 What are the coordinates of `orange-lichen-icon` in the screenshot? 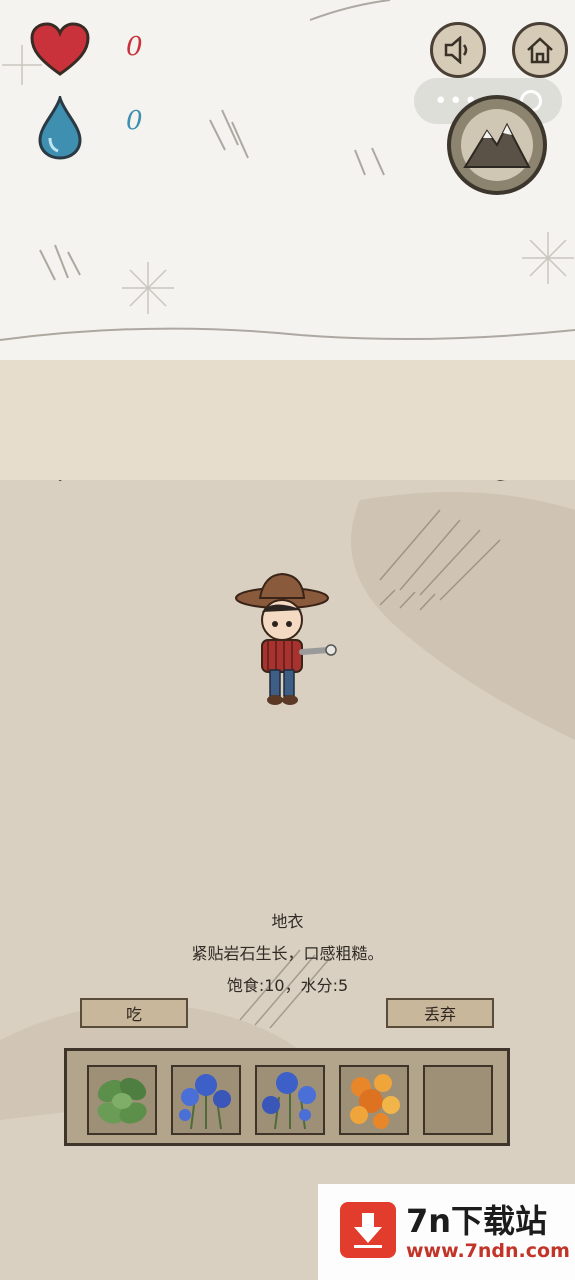 It's located at (375, 1101).